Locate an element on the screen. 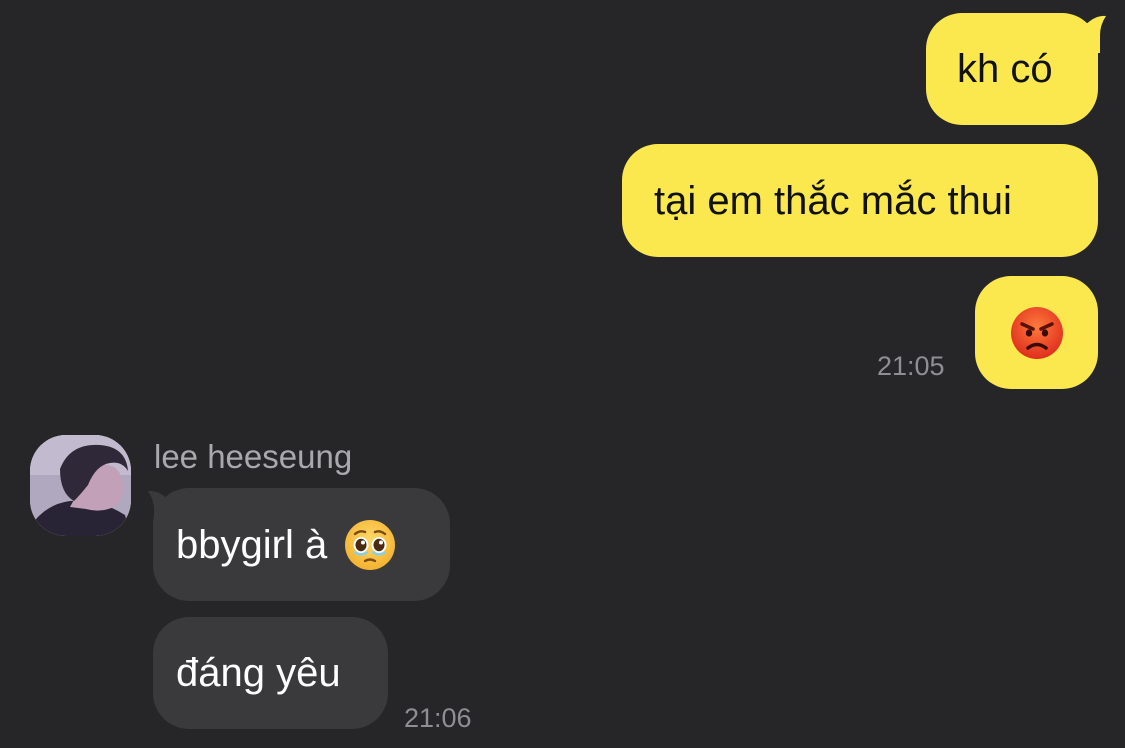 The width and height of the screenshot is (1125, 748). holding-back-tears-emoji is located at coordinates (370, 544).